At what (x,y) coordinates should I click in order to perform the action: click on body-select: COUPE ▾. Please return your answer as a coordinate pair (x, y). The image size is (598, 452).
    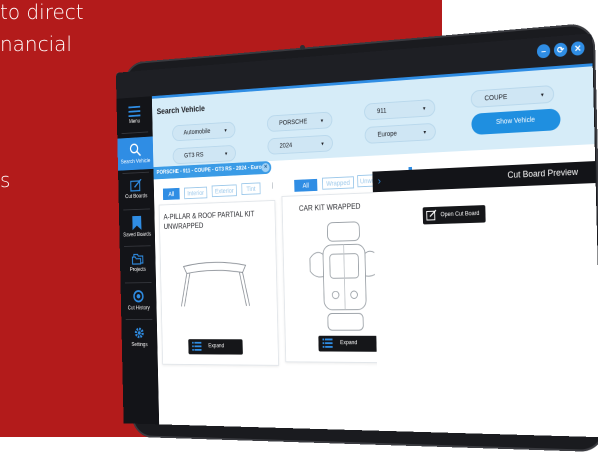
    Looking at the image, I should click on (512, 96).